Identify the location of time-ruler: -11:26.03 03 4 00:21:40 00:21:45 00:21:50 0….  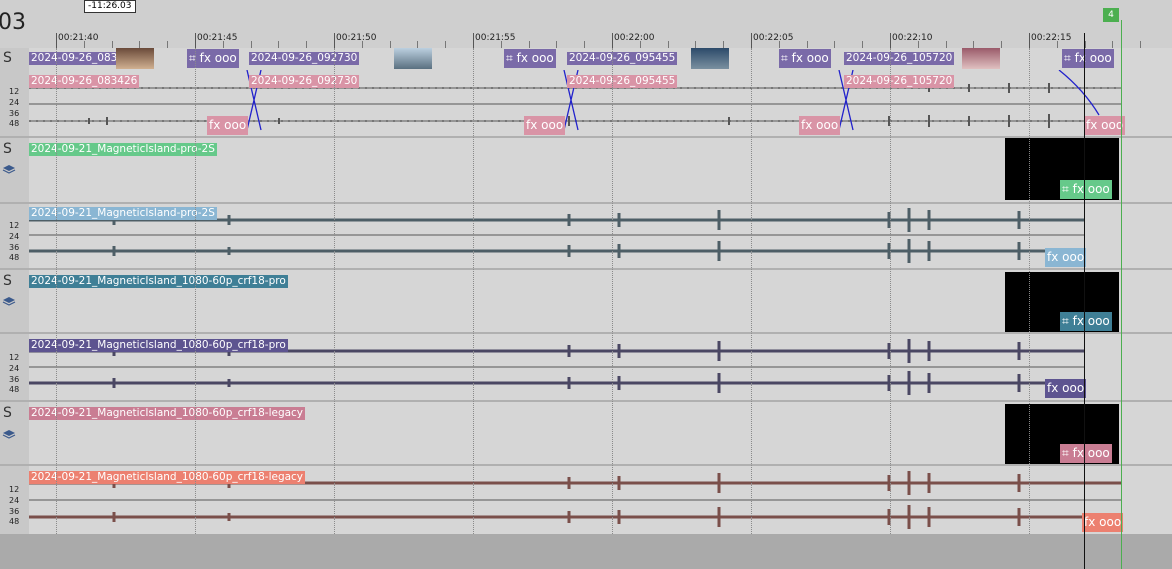
(586, 24).